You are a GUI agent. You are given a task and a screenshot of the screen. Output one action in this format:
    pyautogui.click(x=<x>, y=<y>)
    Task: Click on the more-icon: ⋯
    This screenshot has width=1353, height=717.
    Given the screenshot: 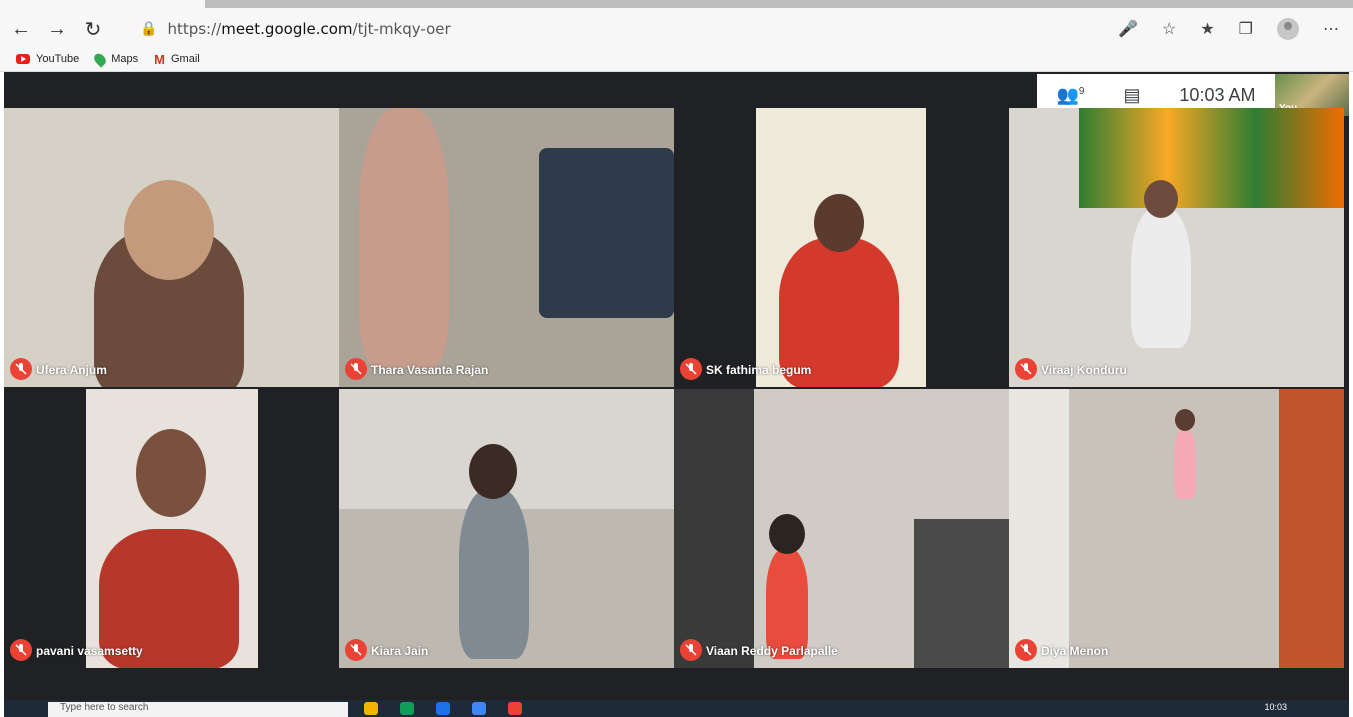 What is the action you would take?
    pyautogui.click(x=1331, y=29)
    